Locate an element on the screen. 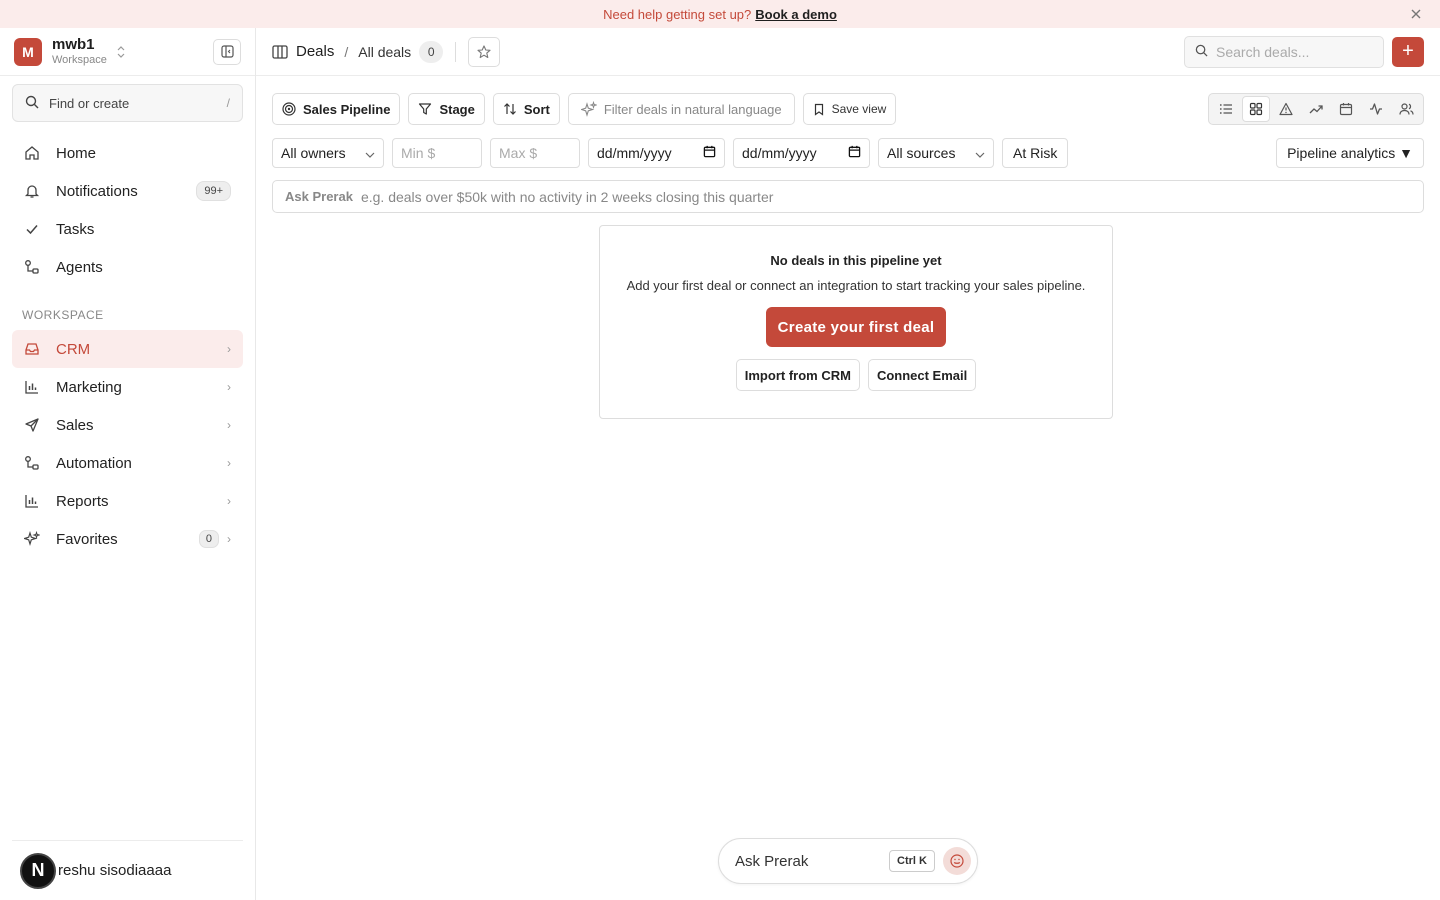 The image size is (1440, 900). sidebar-item-label: Agents is located at coordinates (79, 267).